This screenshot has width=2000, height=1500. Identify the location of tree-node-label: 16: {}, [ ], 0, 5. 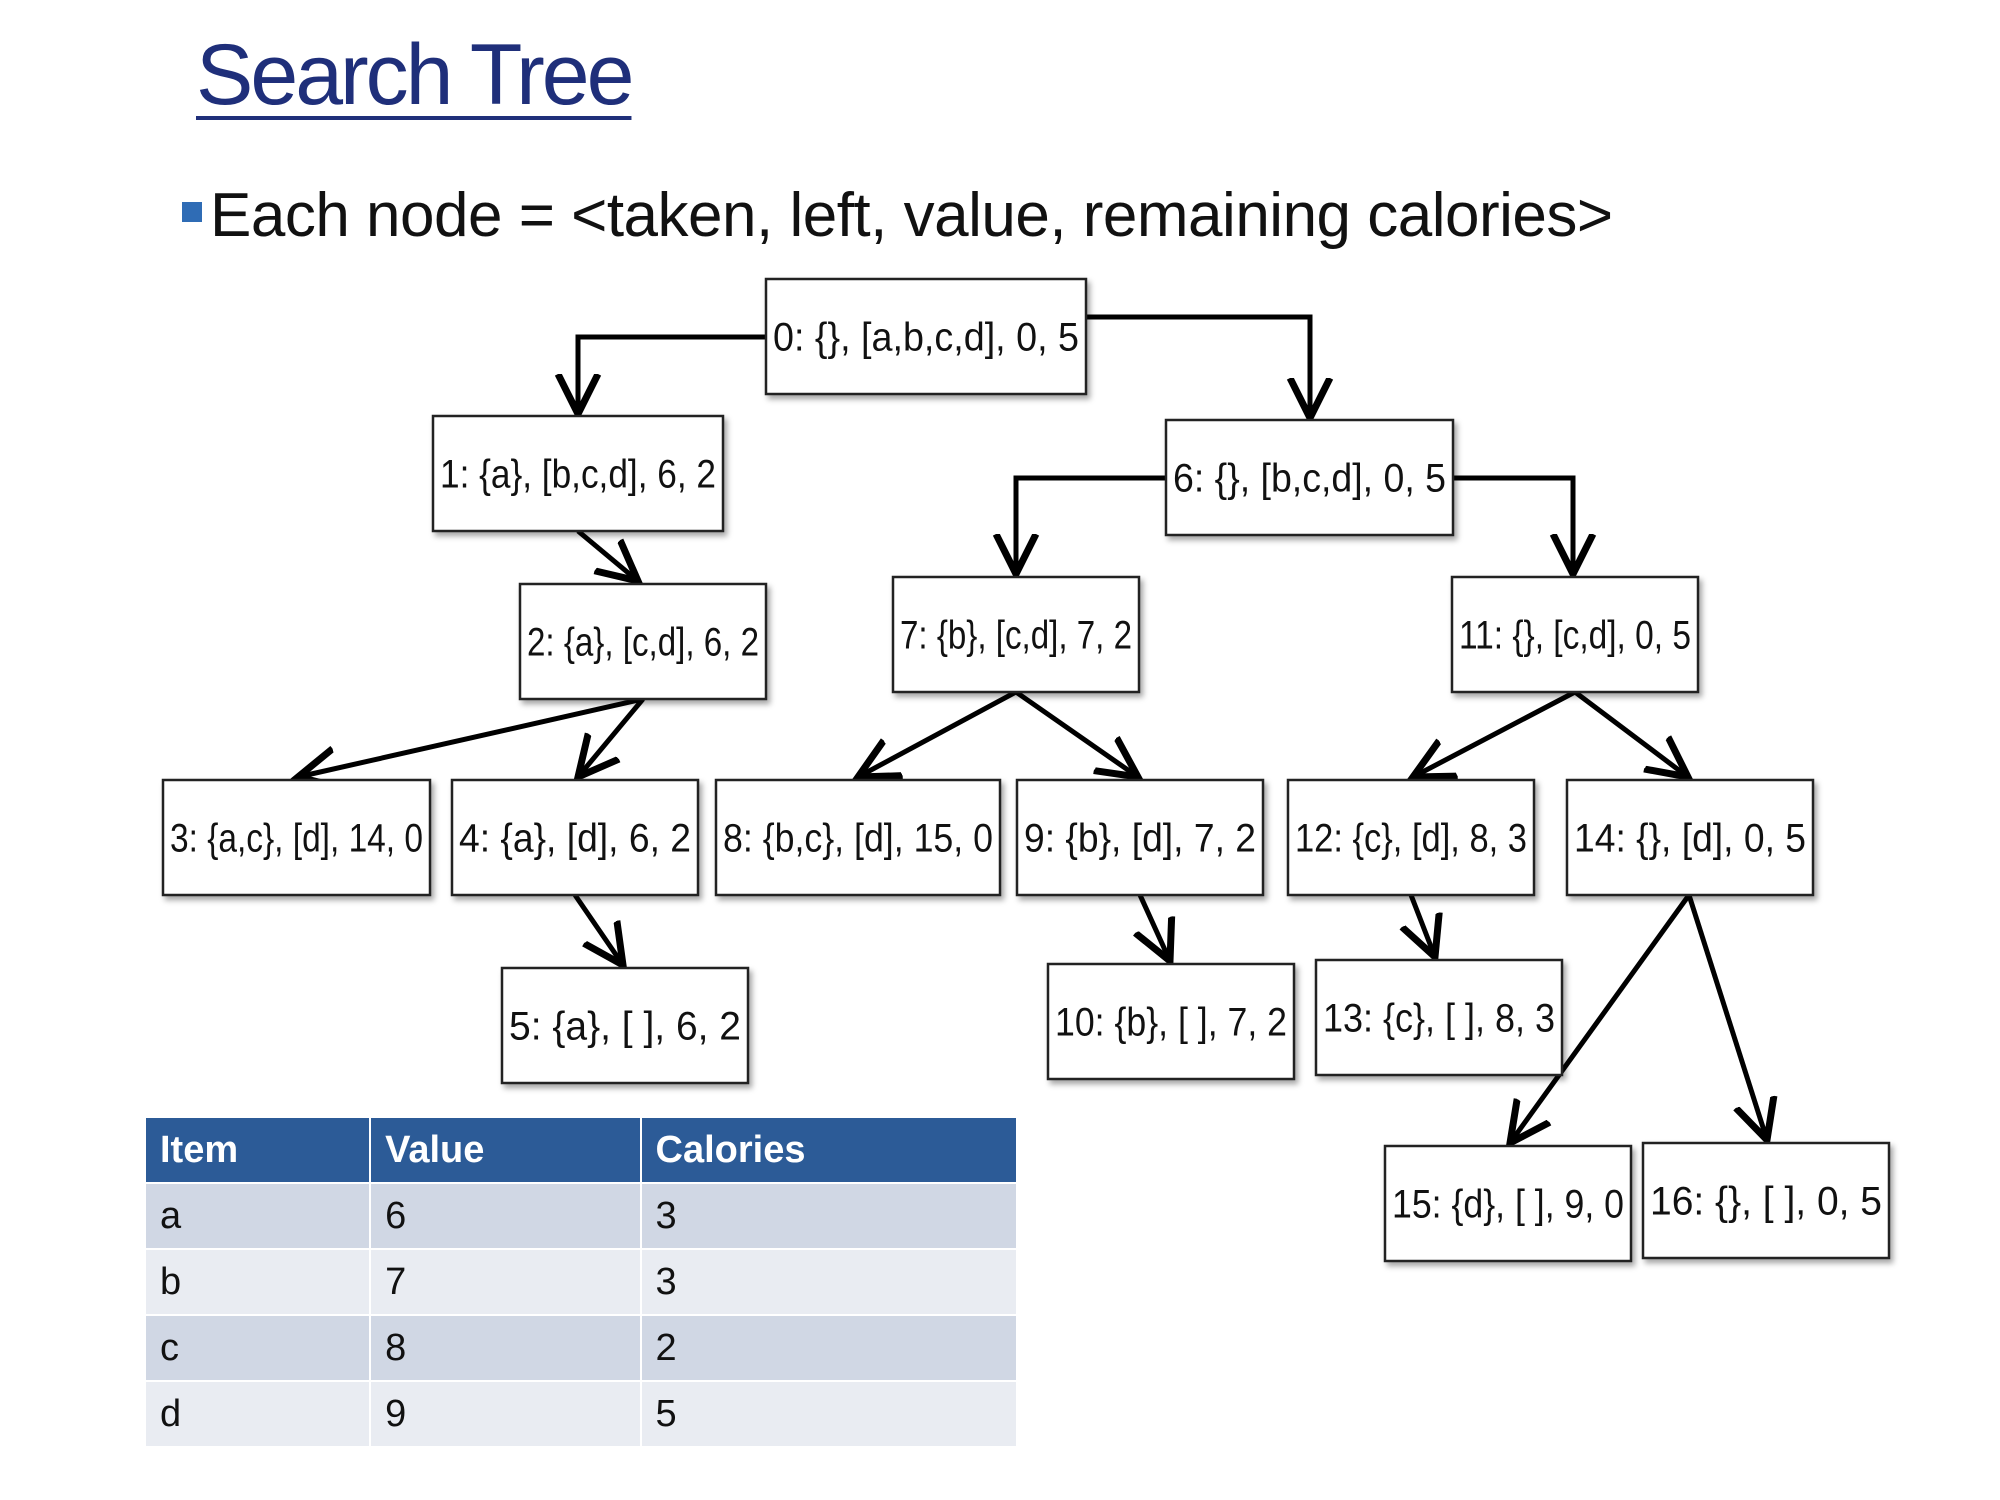
(1766, 1202).